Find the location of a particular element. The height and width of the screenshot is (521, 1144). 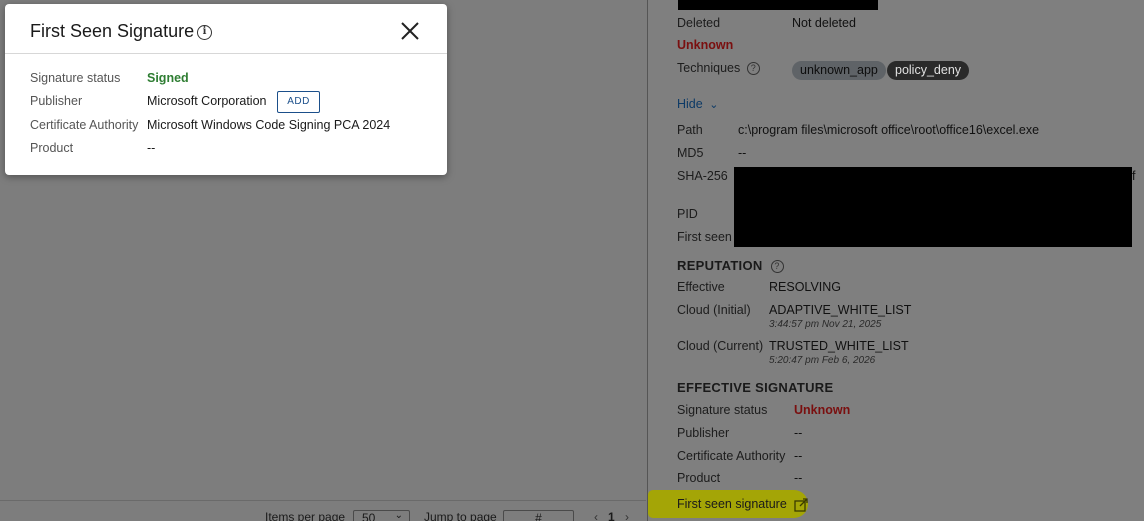

eff-sig-product-label: Product is located at coordinates (699, 478).